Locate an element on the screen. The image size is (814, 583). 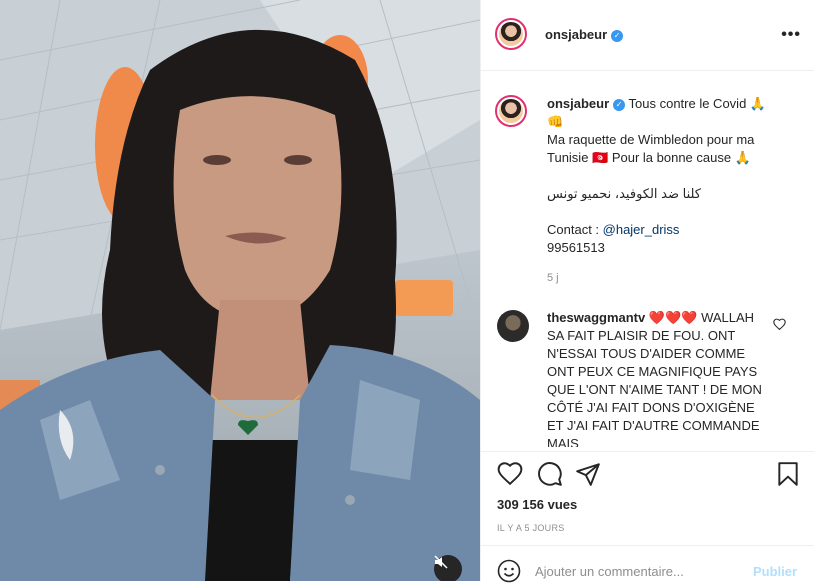
caption-avatar is located at coordinates (511, 111).